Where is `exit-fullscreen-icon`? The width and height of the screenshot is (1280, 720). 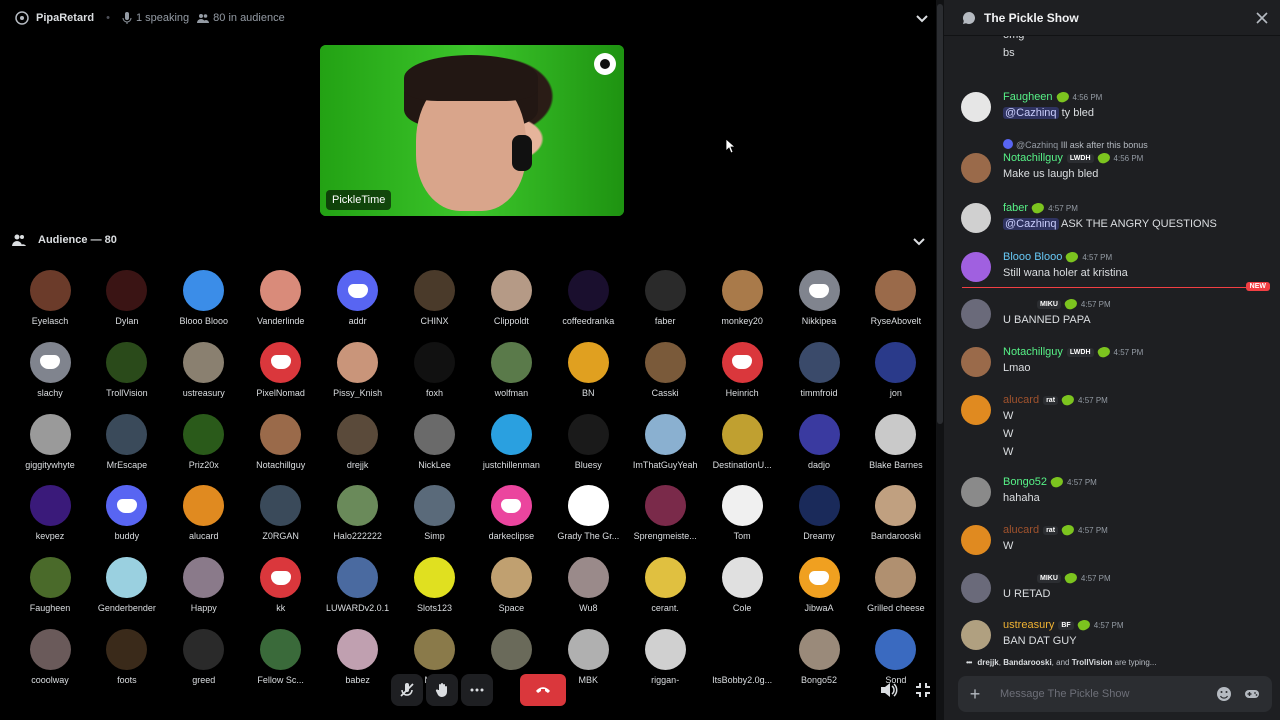
exit-fullscreen-icon is located at coordinates (923, 690).